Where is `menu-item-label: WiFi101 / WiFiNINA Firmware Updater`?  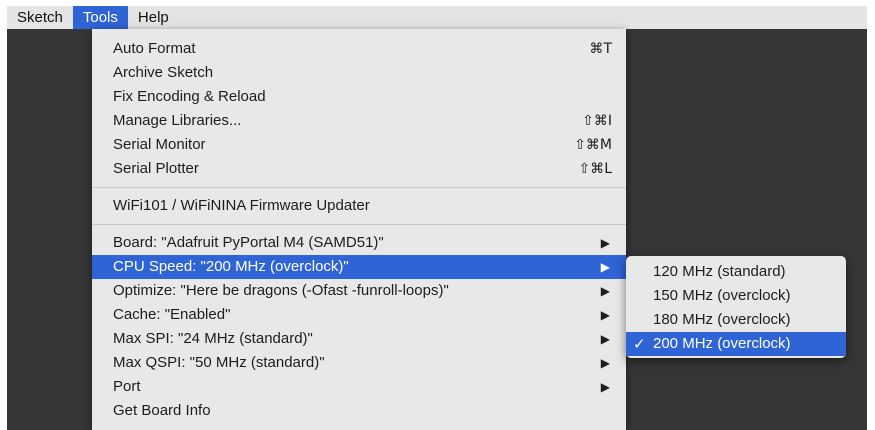 menu-item-label: WiFi101 / WiFiNINA Firmware Updater is located at coordinates (241, 205).